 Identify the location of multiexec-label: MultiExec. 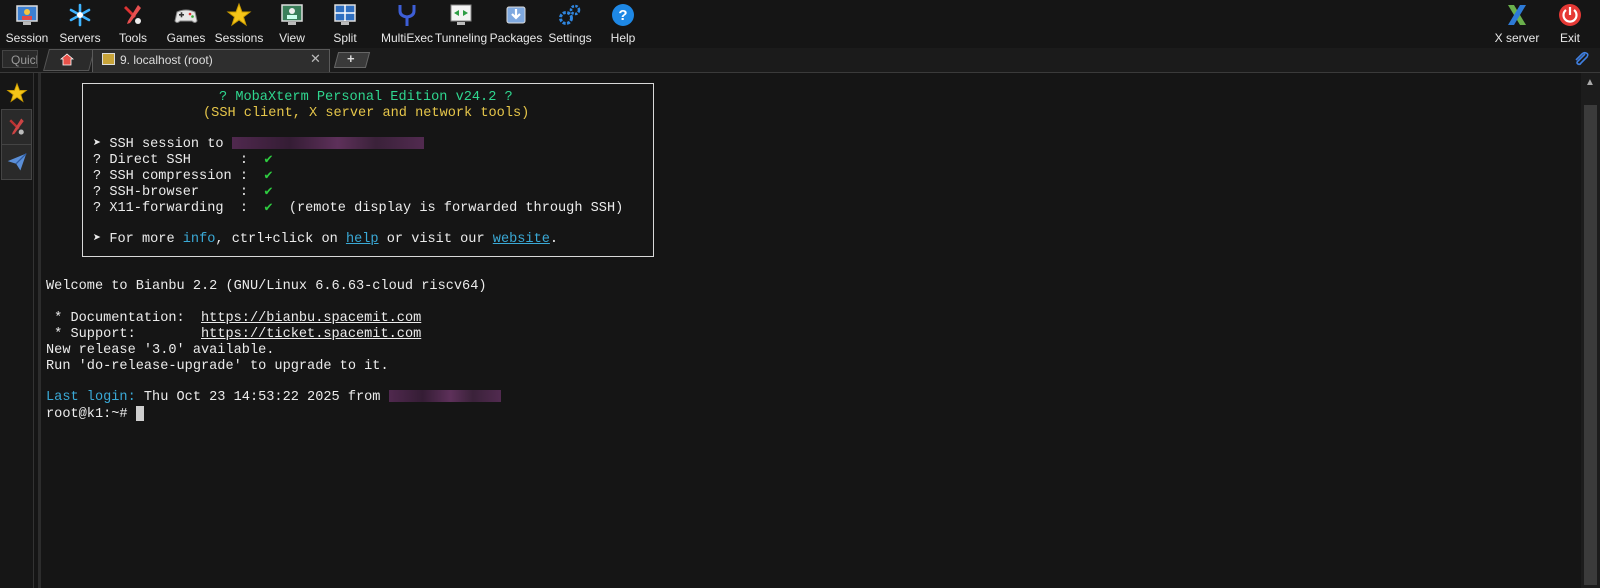
(406, 38).